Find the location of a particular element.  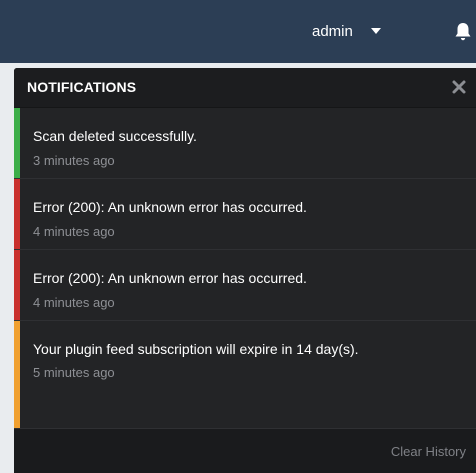

user-menu: admin is located at coordinates (346, 31).